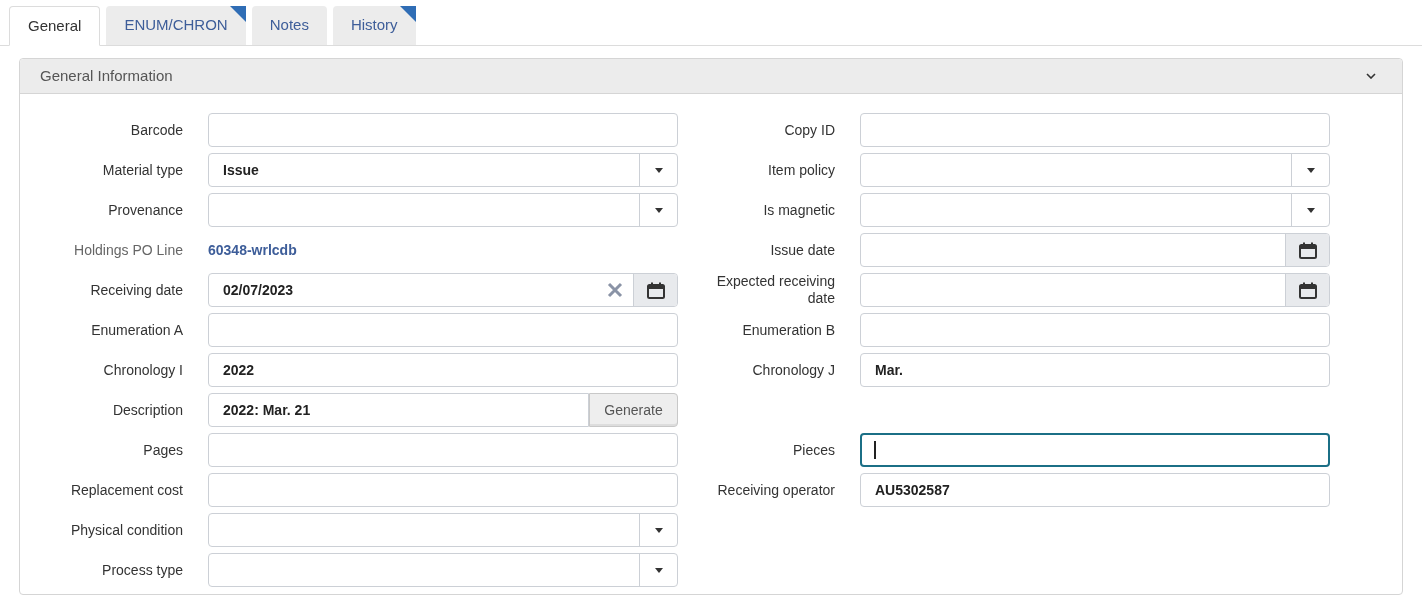  What do you see at coordinates (711, 76) in the screenshot?
I see `section-header: General Information` at bounding box center [711, 76].